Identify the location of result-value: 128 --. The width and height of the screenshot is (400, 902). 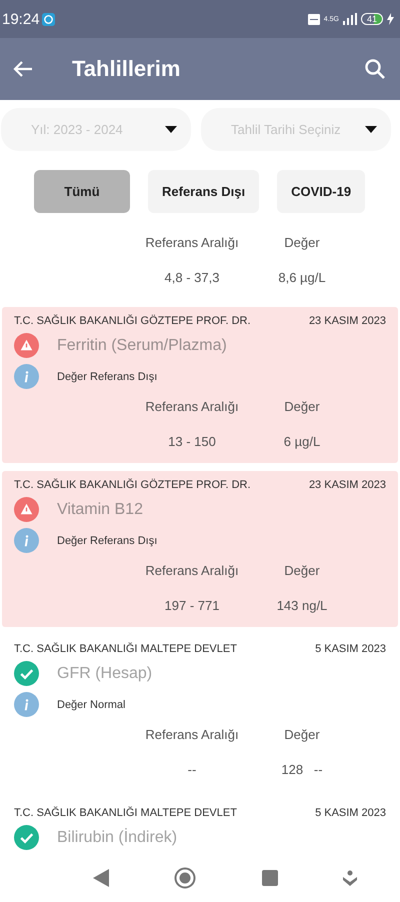
(302, 769).